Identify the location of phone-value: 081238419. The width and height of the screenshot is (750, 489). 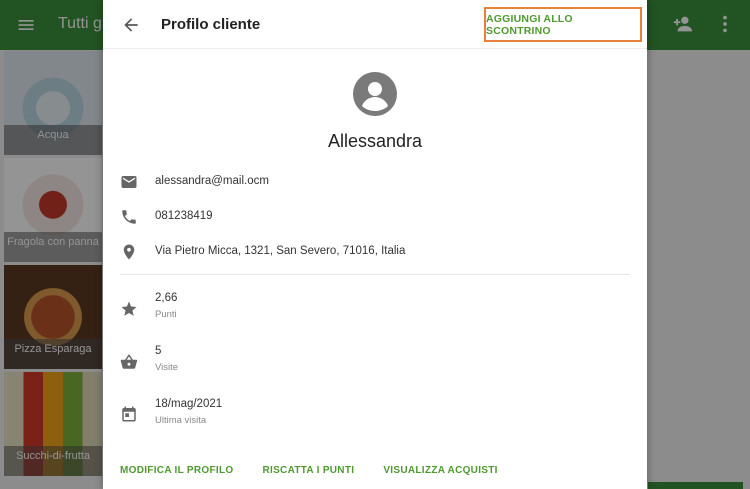
(184, 216).